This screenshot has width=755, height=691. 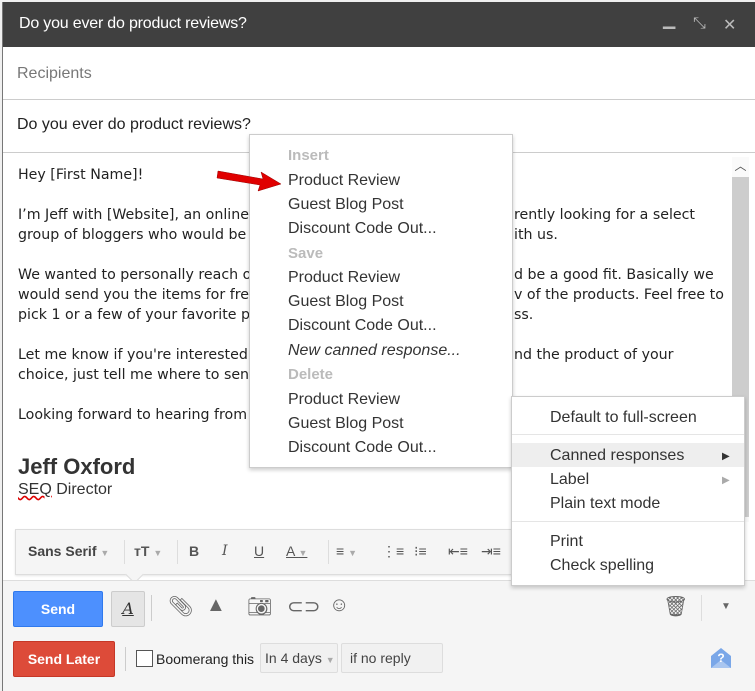 I want to click on boomerang-checkbox, so click(x=144, y=658).